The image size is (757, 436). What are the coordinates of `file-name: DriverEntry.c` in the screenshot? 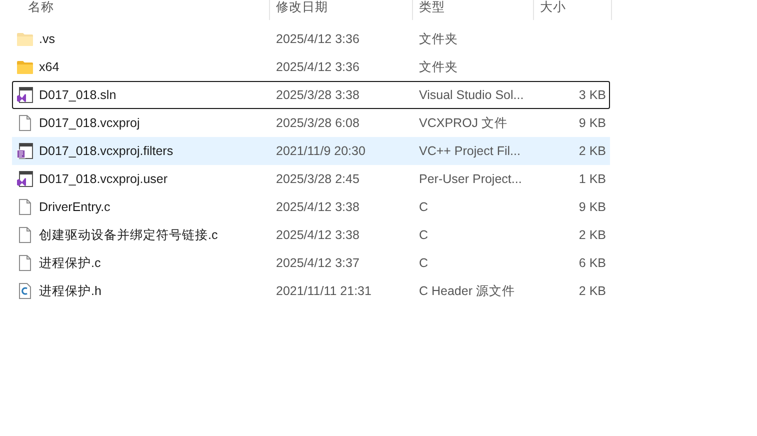 It's located at (74, 207).